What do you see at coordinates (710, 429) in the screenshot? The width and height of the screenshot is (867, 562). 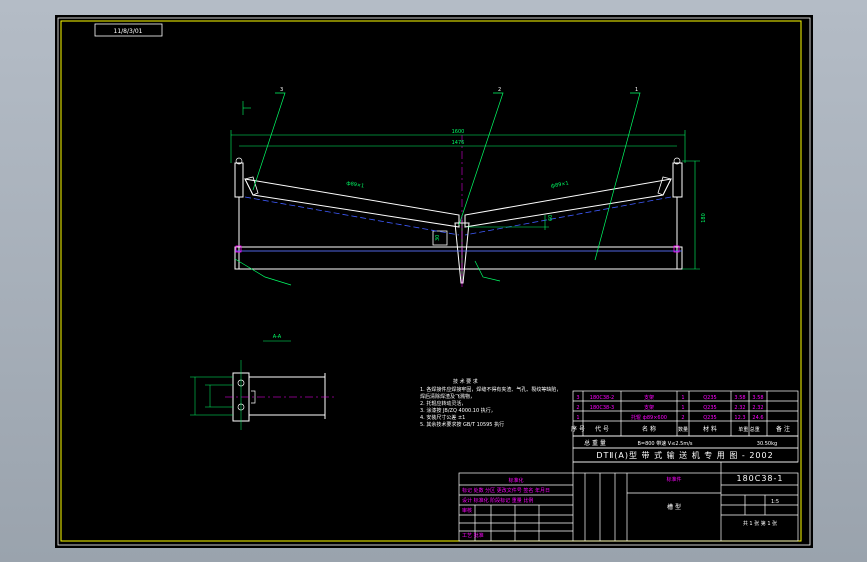 I see `header-material: 材 料` at bounding box center [710, 429].